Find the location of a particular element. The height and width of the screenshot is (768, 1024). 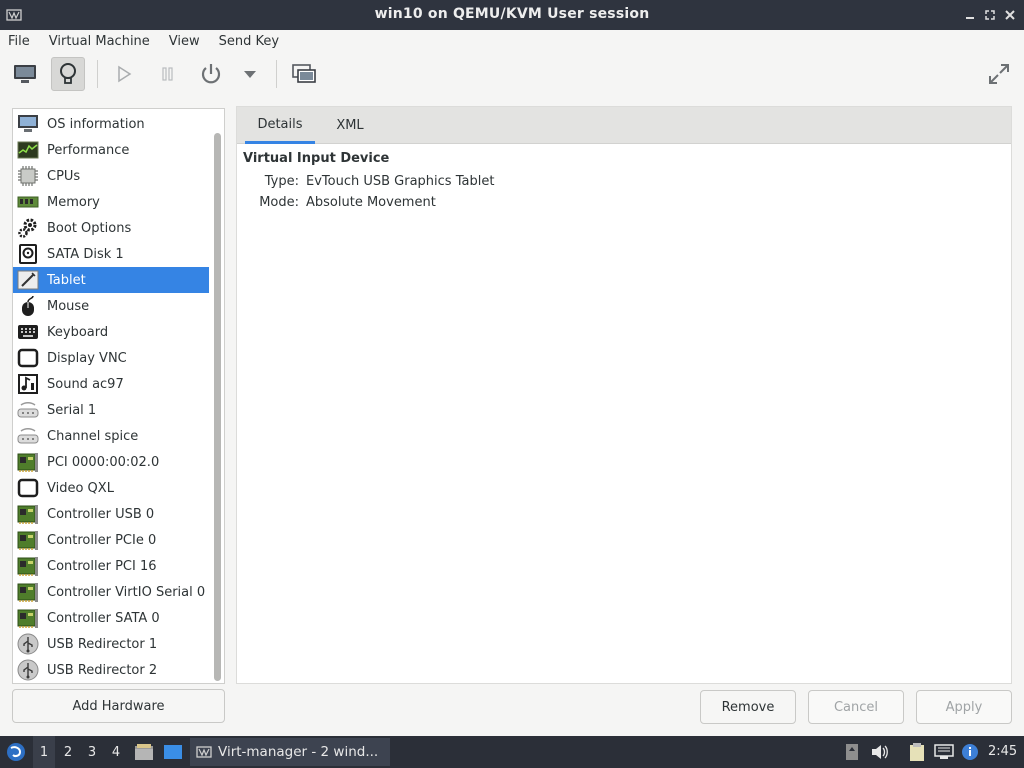

mouse-icon is located at coordinates (28, 306).